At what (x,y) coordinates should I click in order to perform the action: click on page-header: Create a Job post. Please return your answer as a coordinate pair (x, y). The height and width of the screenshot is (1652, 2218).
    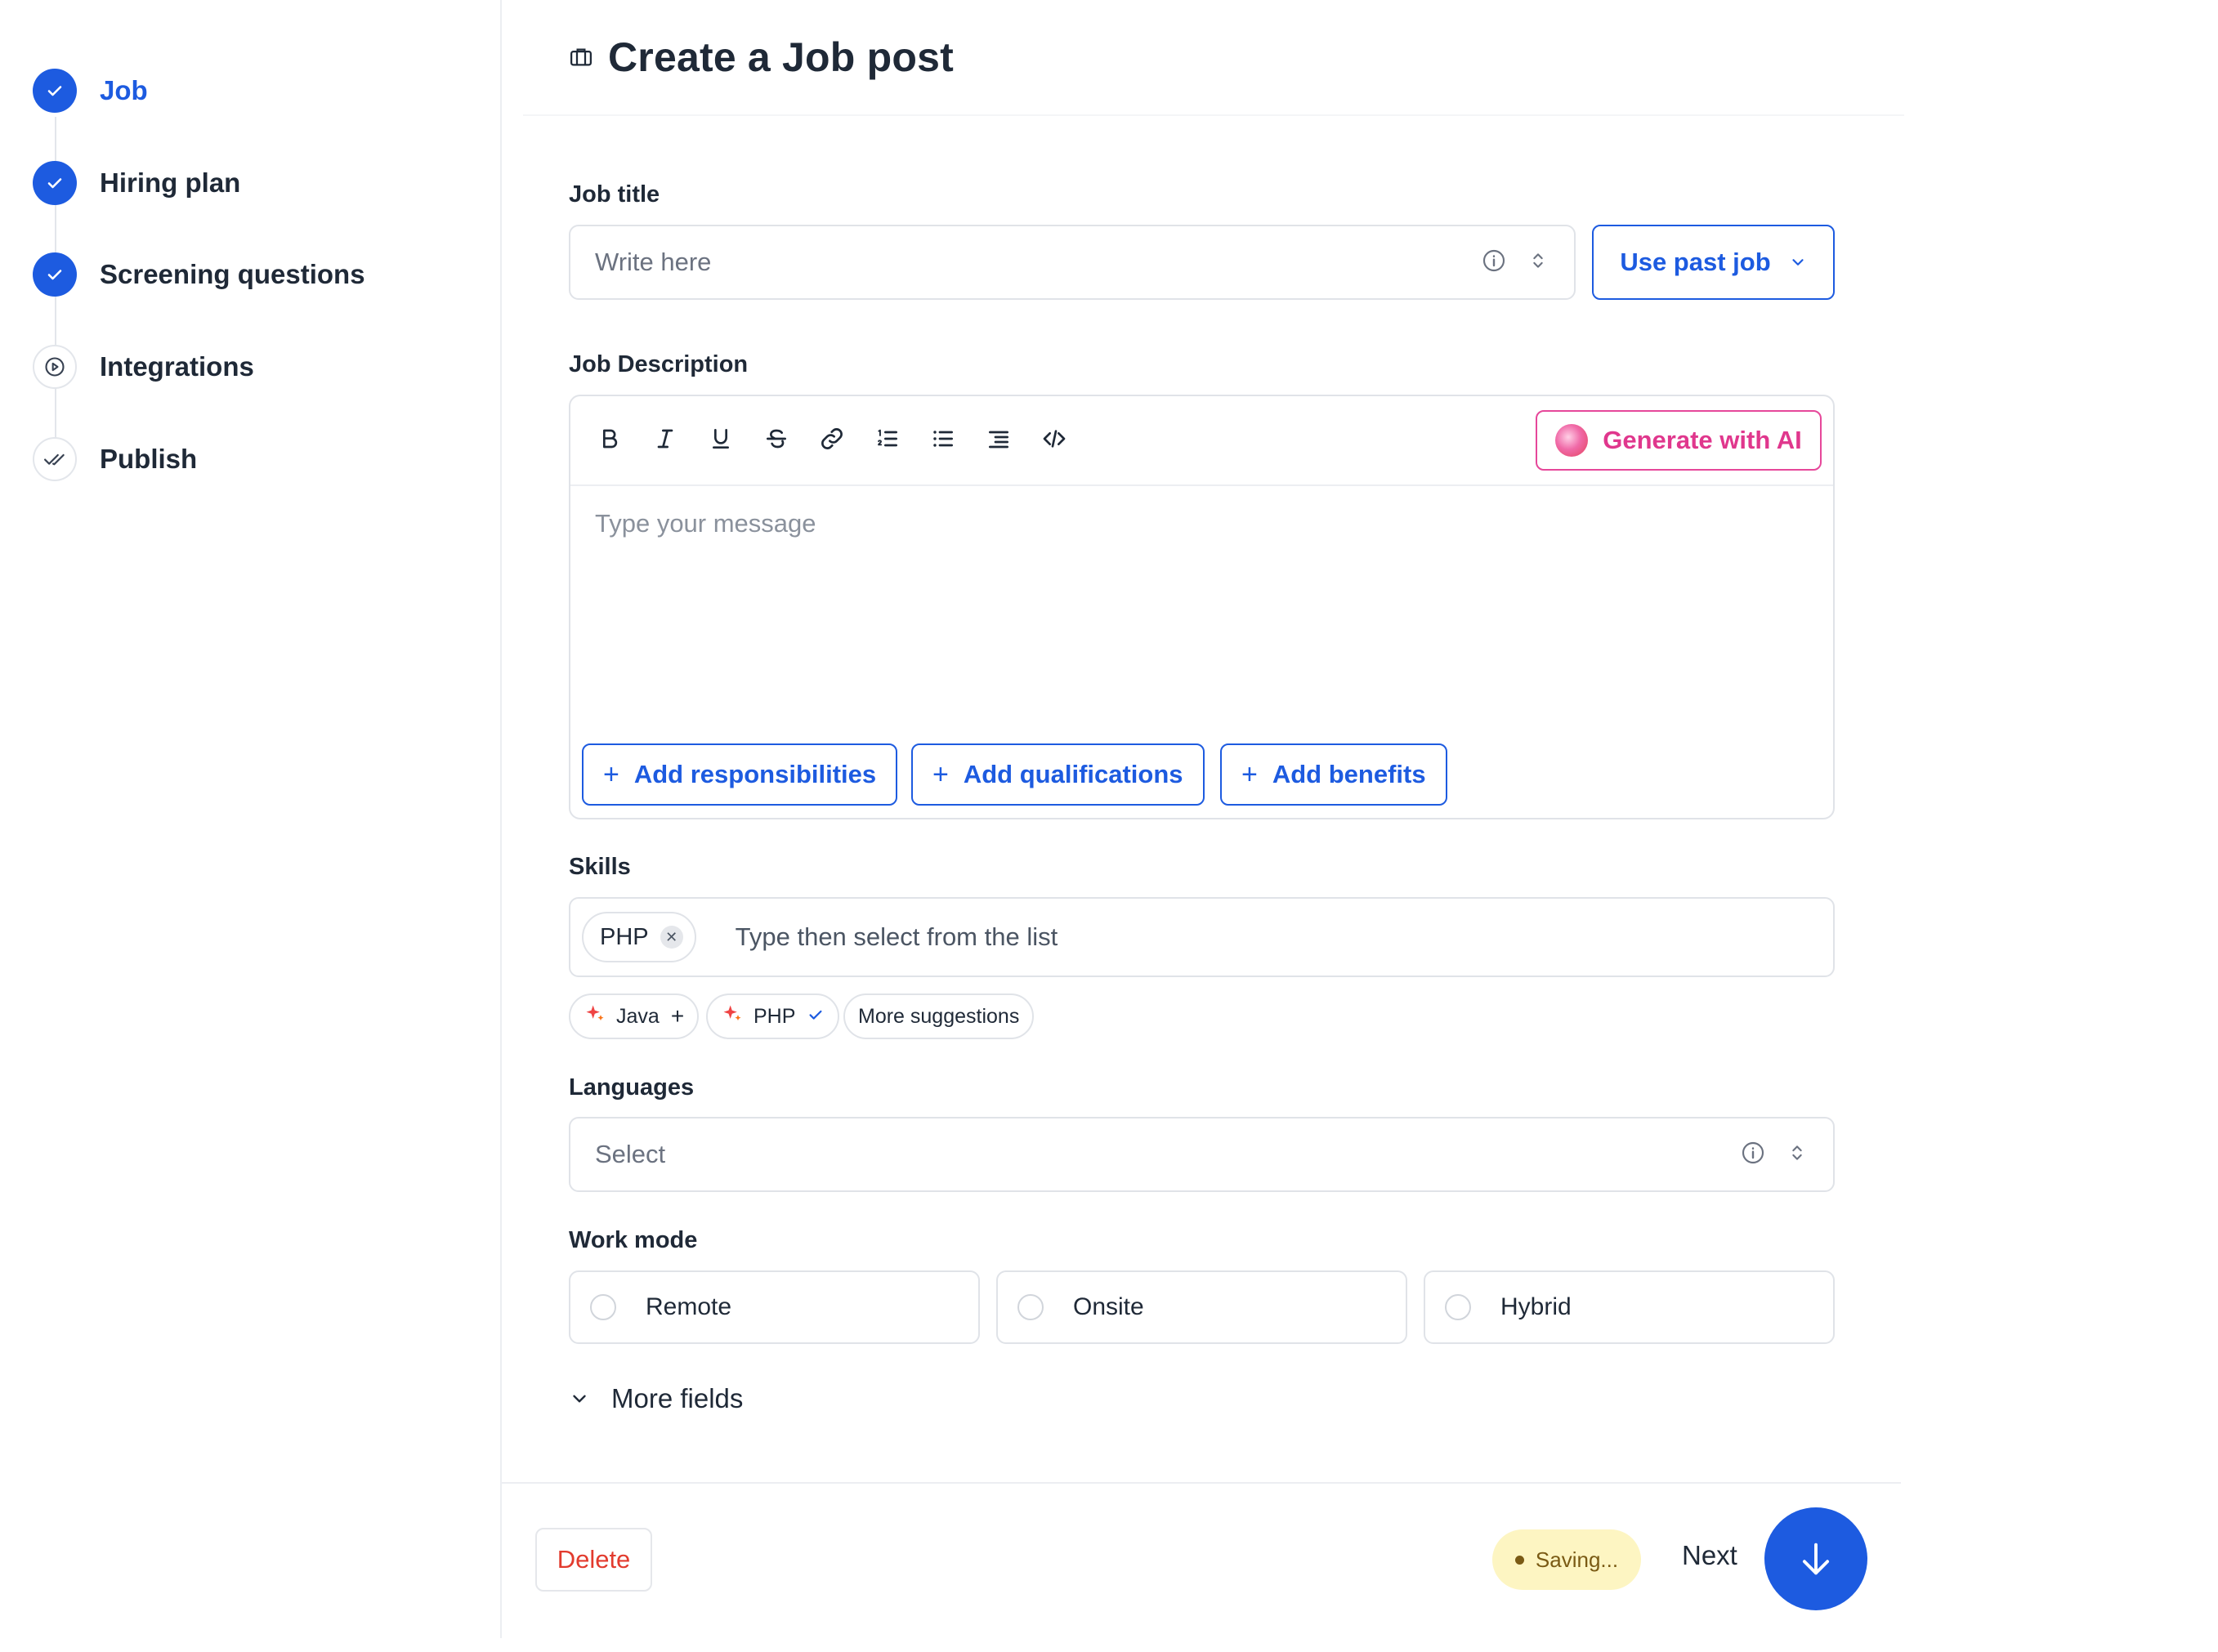
    Looking at the image, I should click on (761, 57).